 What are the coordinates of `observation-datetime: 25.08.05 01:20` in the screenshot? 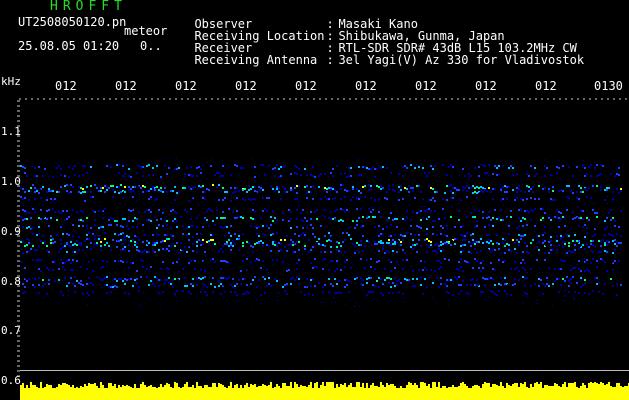 It's located at (69, 46).